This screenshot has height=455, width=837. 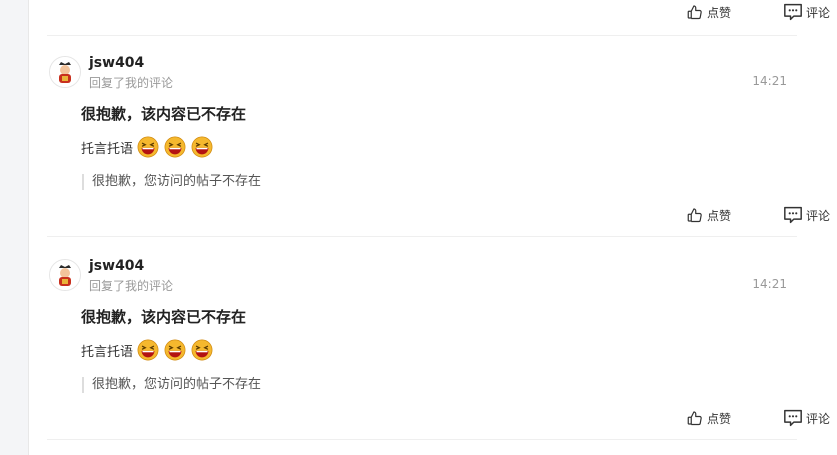 I want to click on top-actions: 点赞 评论, so click(x=758, y=12).